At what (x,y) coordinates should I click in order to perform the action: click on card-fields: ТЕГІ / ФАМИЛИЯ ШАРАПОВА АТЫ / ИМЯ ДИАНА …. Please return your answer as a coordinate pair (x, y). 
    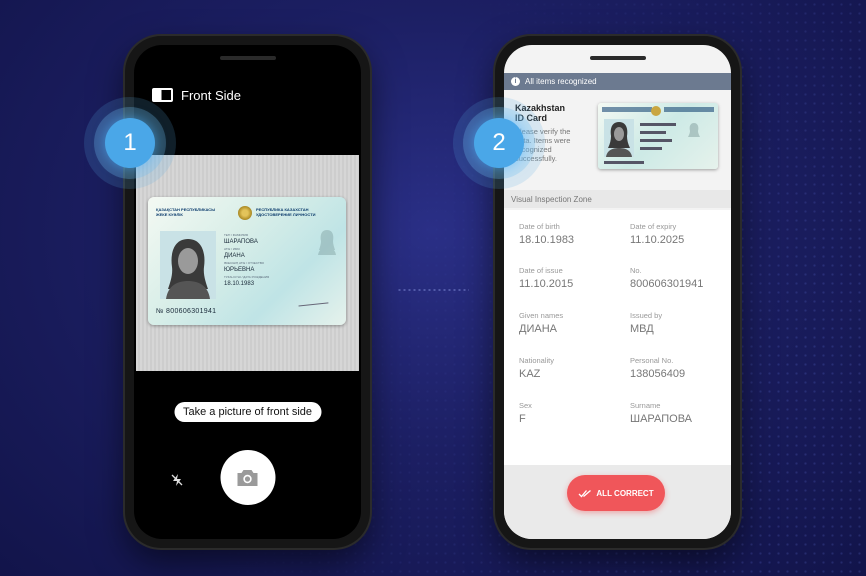
    Looking at the image, I should click on (247, 260).